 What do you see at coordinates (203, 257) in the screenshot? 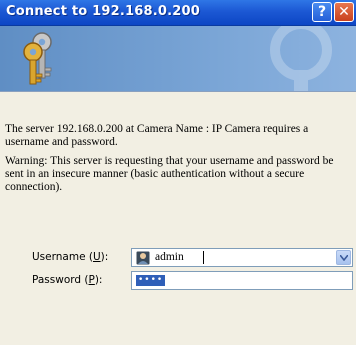
I see `text-caret` at bounding box center [203, 257].